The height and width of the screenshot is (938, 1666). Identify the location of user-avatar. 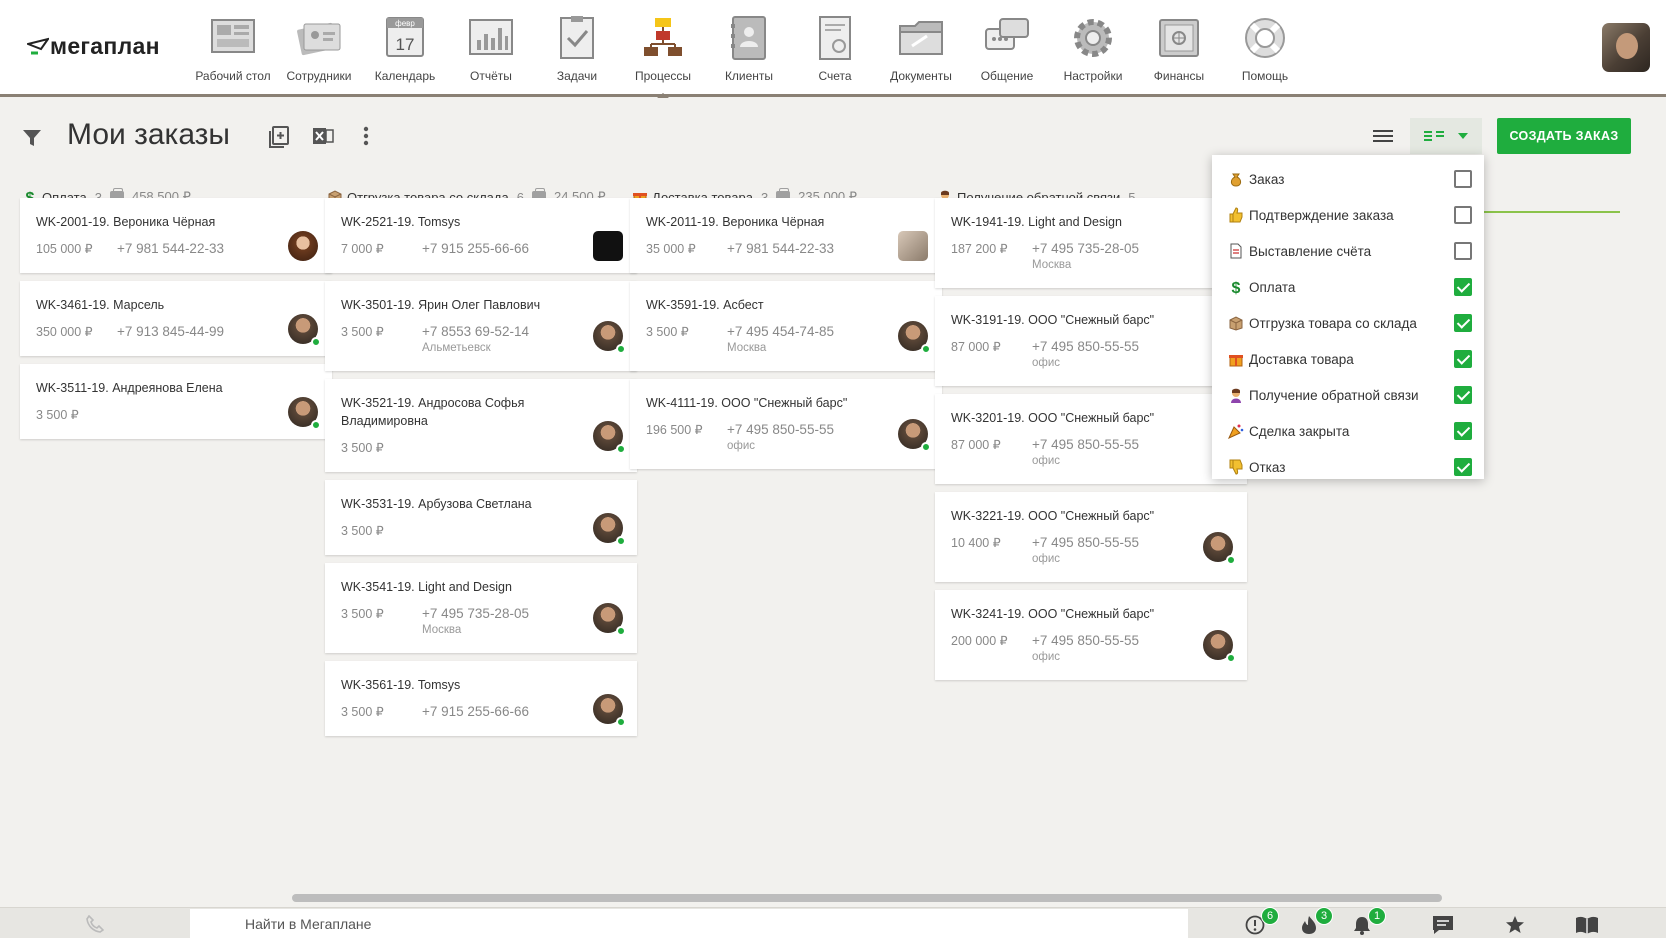
(1626, 47).